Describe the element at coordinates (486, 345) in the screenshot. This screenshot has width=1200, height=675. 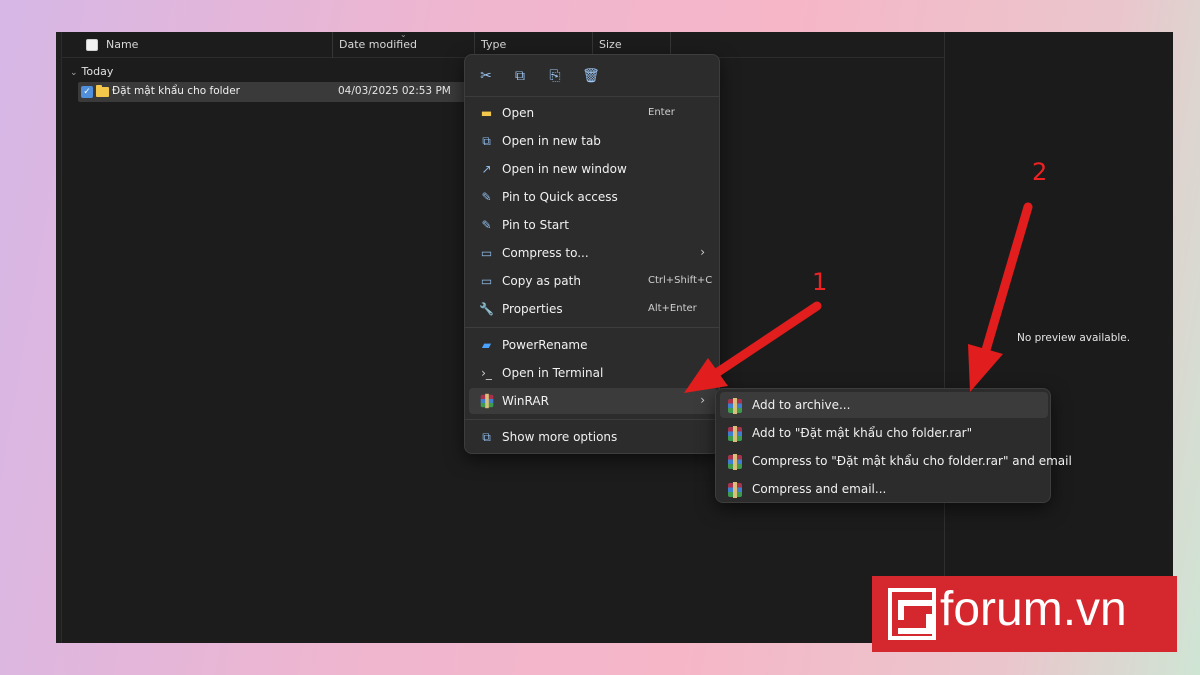
I see `powerrename-icon: ▰` at that location.